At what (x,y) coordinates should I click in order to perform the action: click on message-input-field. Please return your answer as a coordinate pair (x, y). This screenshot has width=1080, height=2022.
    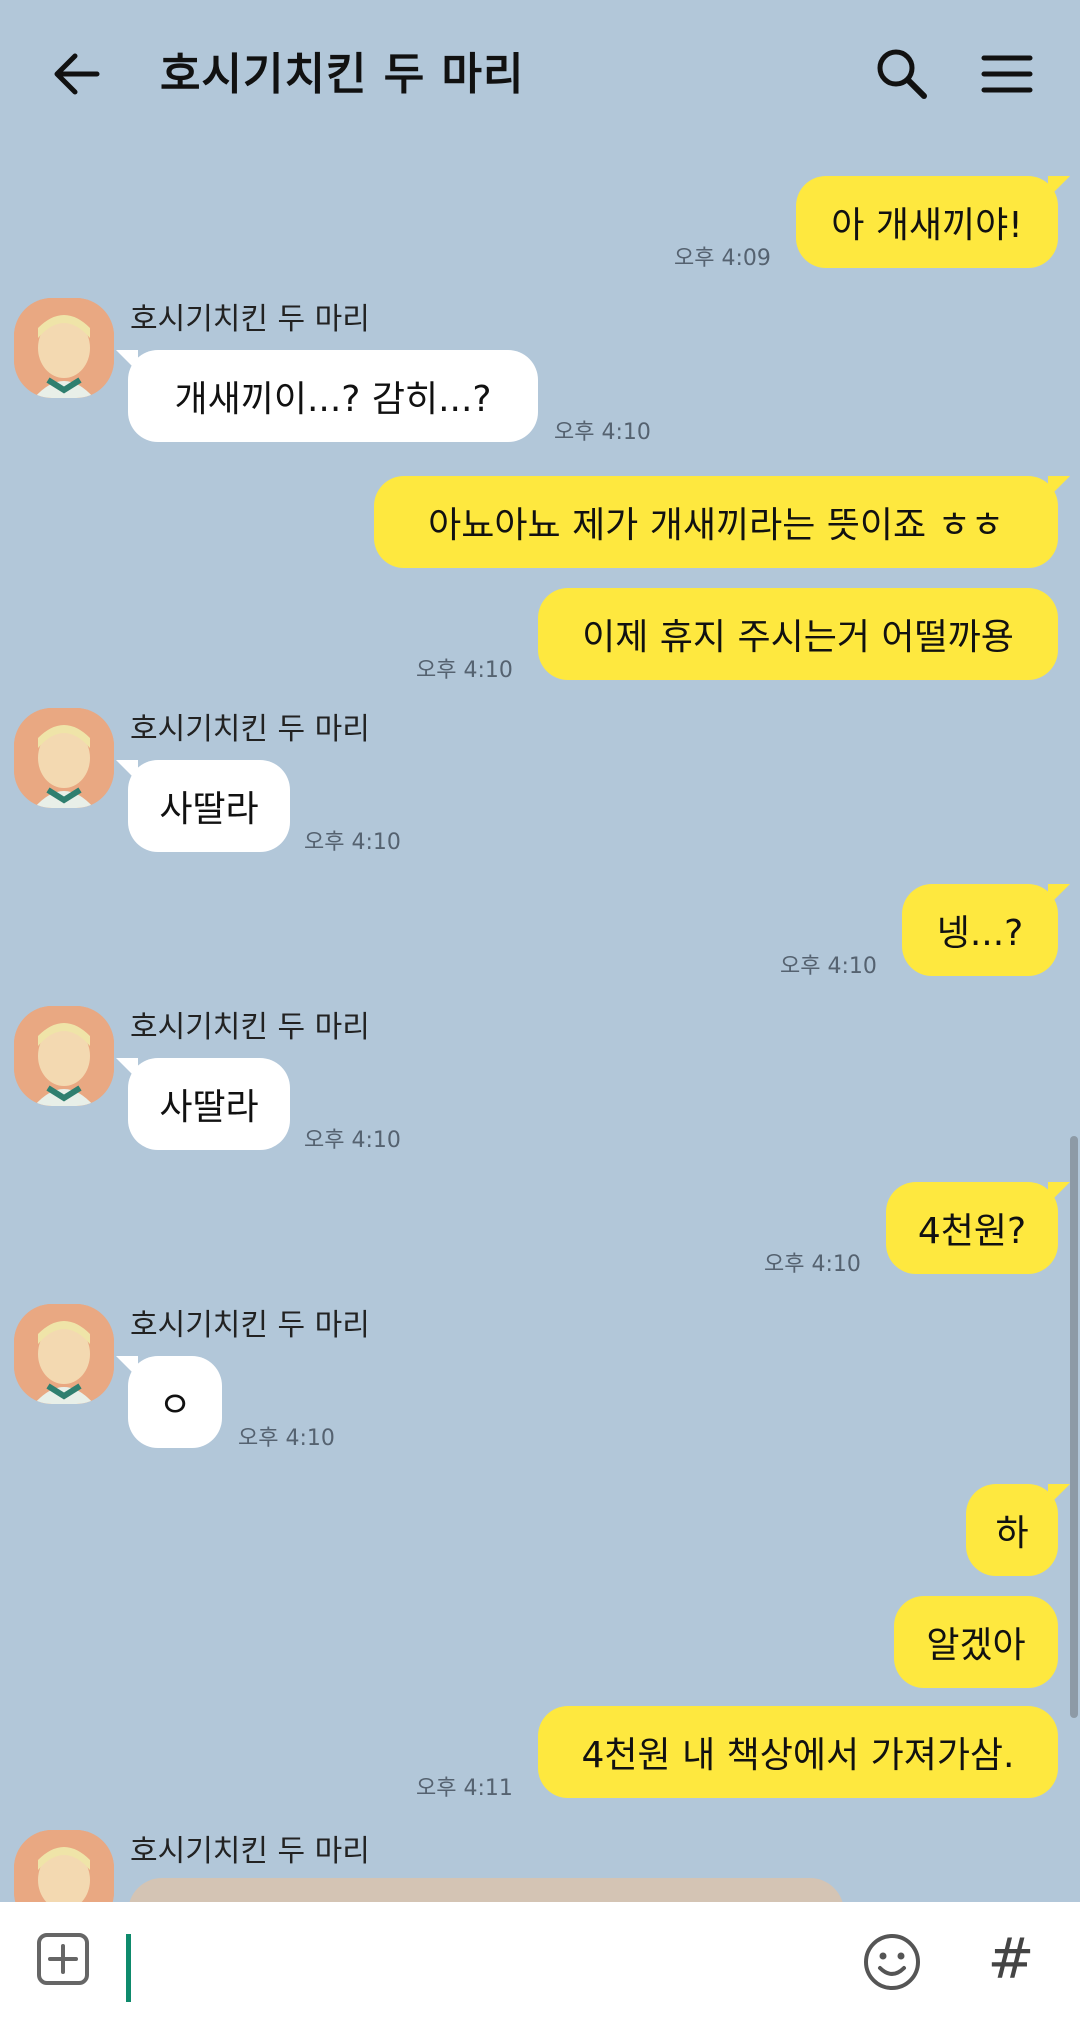
    Looking at the image, I should click on (128, 1968).